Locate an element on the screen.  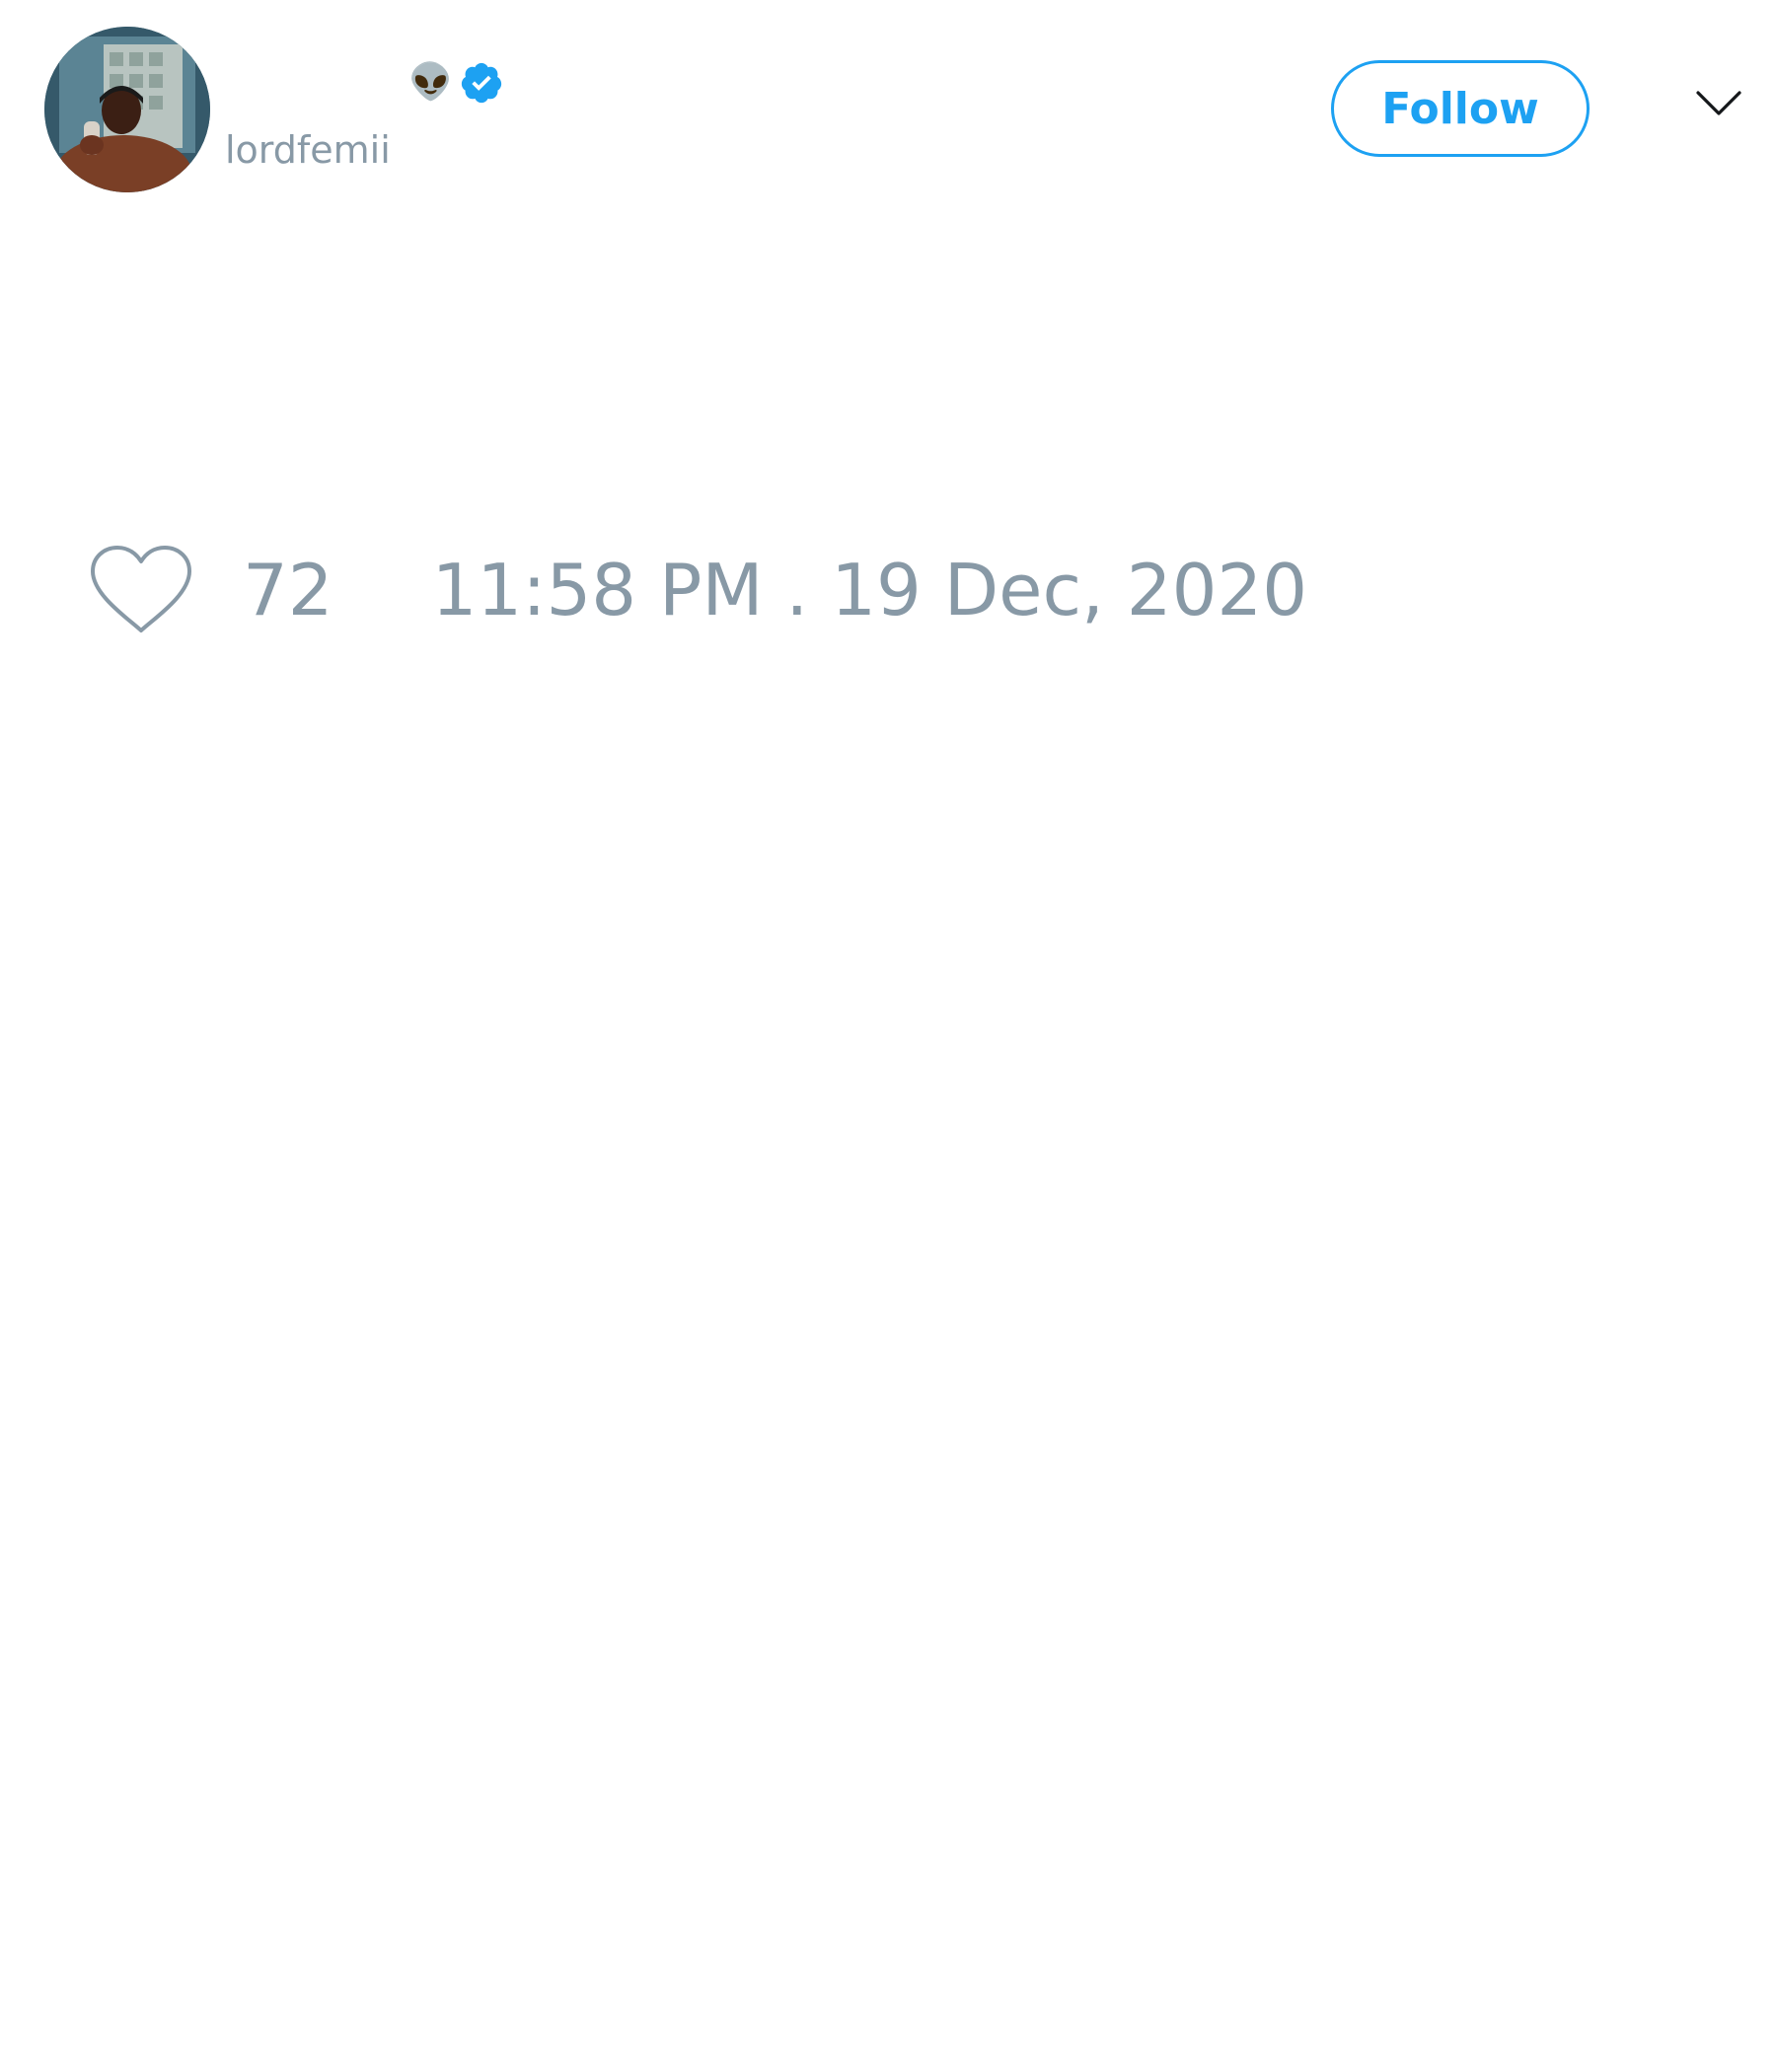
tweet-stats-row: 72 11:58 PM . 19 Dec, 2020 is located at coordinates (698, 590).